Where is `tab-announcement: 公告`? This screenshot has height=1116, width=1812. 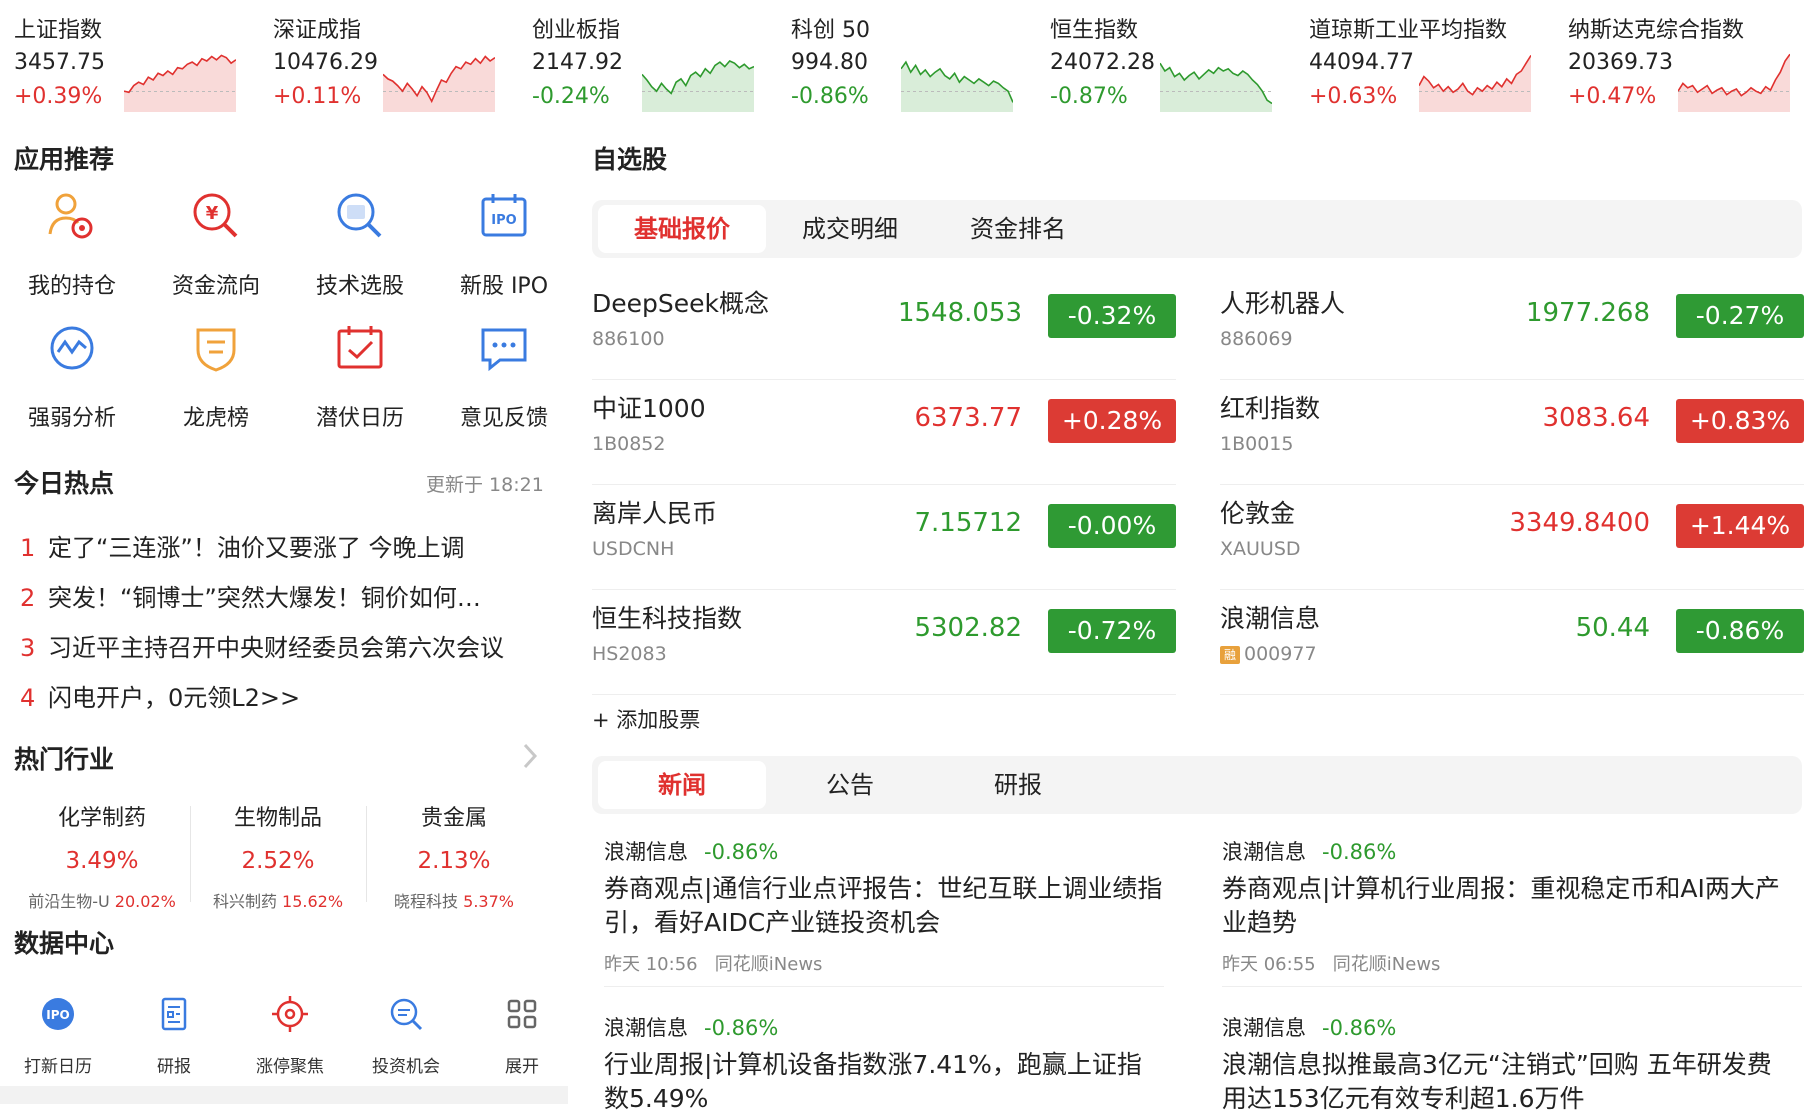 tab-announcement: 公告 is located at coordinates (850, 785).